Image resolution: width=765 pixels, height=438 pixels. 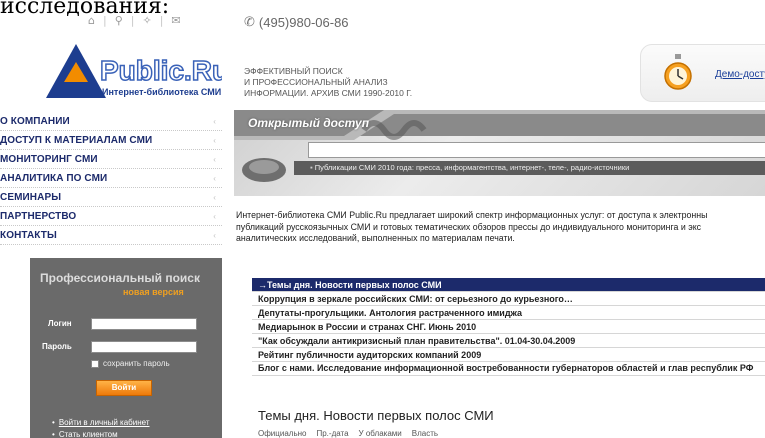 What do you see at coordinates (303, 22) in the screenshot?
I see `phone-number: (495)980-06-86` at bounding box center [303, 22].